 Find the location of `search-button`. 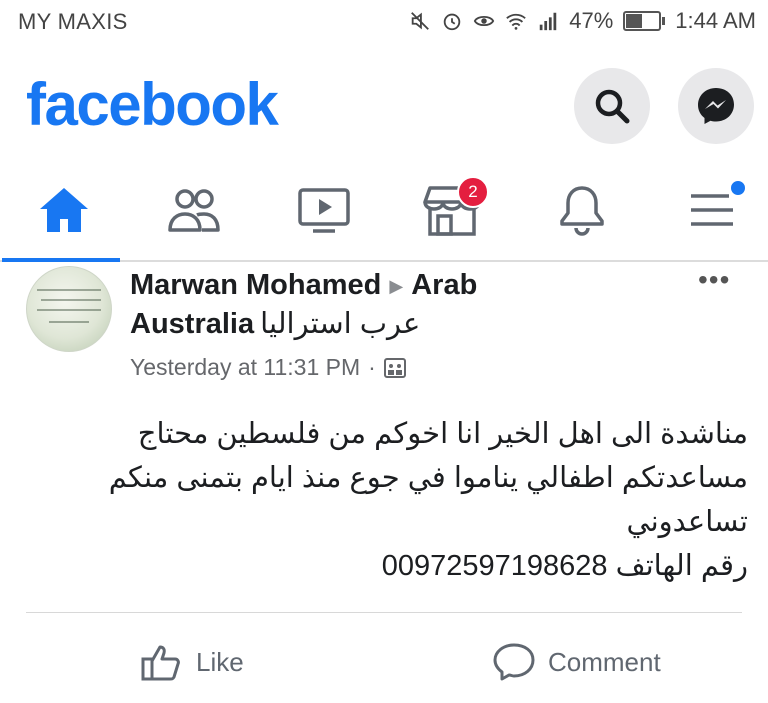

search-button is located at coordinates (612, 106).